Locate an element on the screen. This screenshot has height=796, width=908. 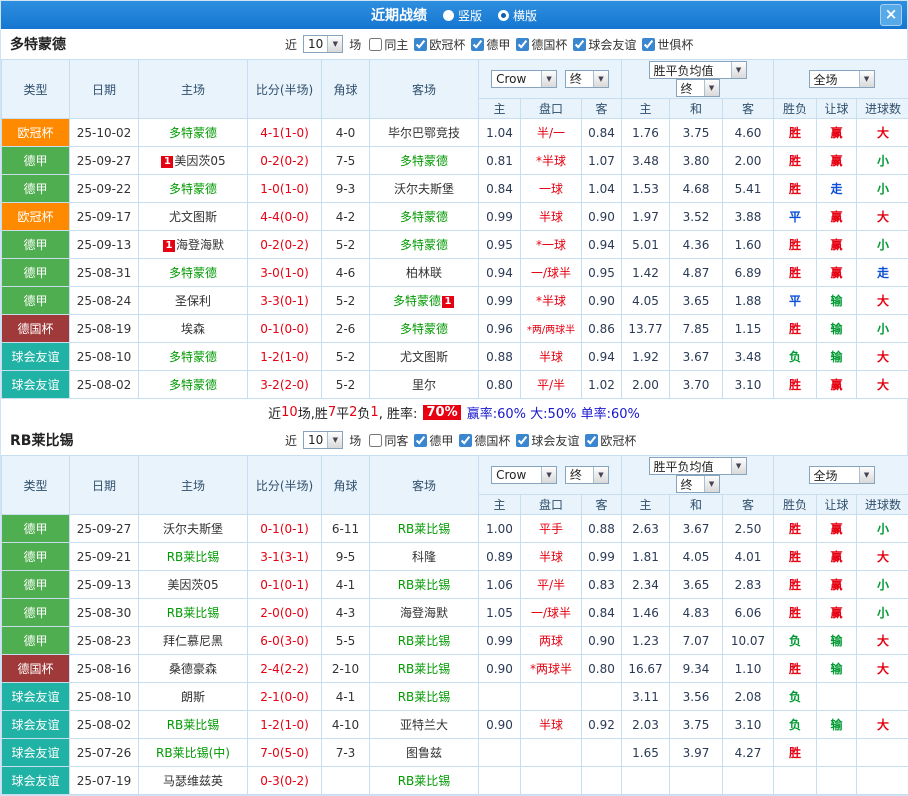
avg-home-odds: 1.76 is located at coordinates (646, 133).